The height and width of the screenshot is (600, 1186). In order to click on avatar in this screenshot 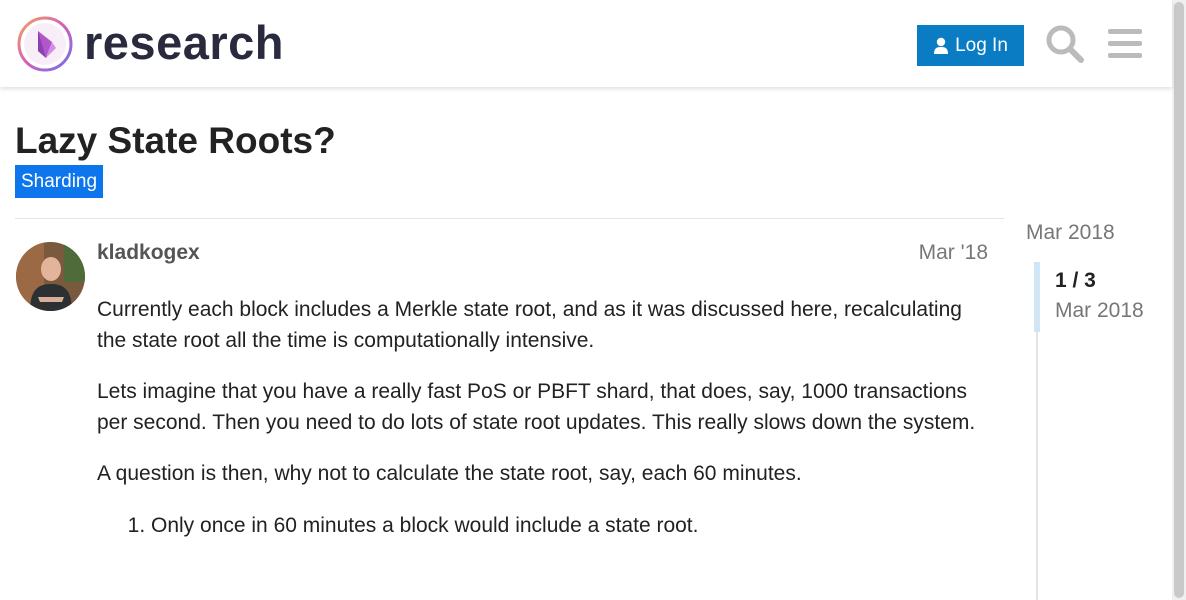, I will do `click(50, 276)`.